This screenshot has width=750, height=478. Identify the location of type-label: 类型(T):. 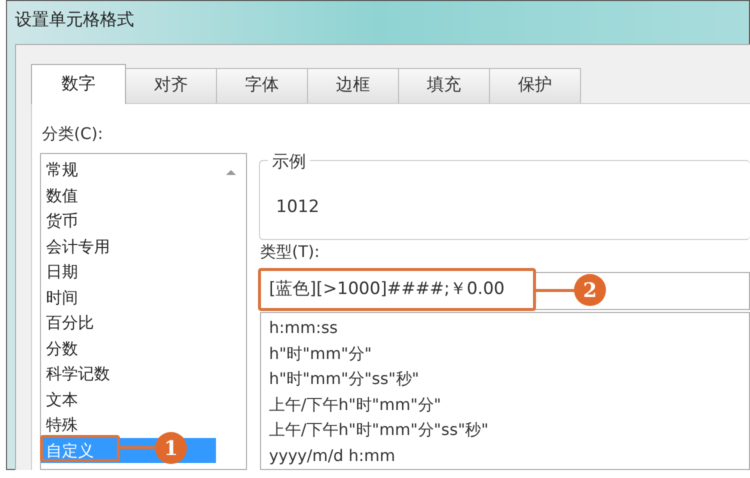
(290, 252).